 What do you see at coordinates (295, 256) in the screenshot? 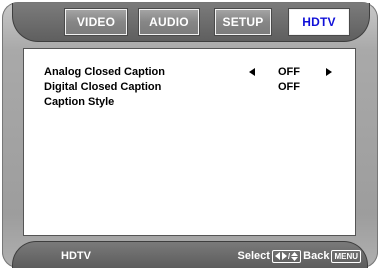
I see `up-down-arrow-icon` at bounding box center [295, 256].